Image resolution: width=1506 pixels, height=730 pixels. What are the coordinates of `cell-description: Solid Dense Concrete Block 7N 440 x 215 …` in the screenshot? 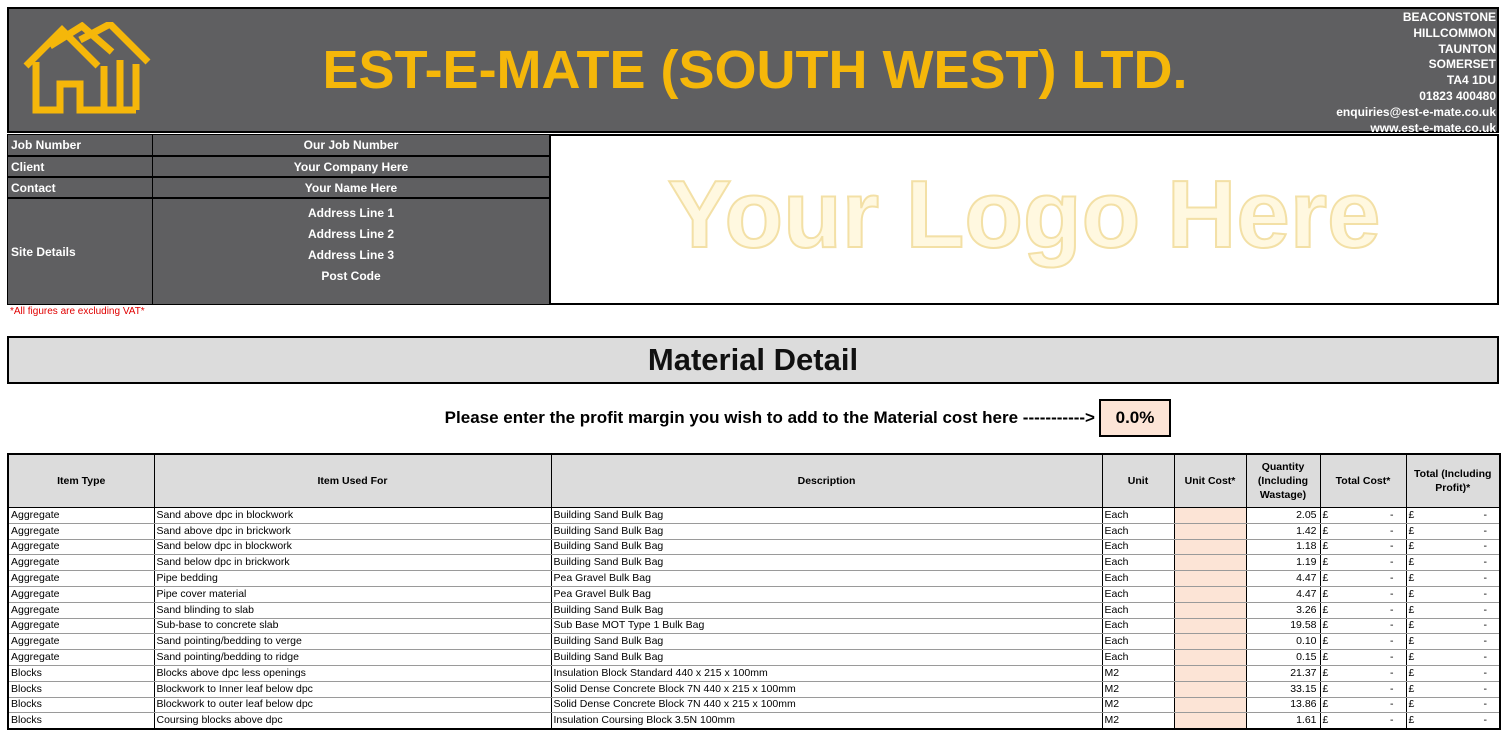 It's located at (826, 689).